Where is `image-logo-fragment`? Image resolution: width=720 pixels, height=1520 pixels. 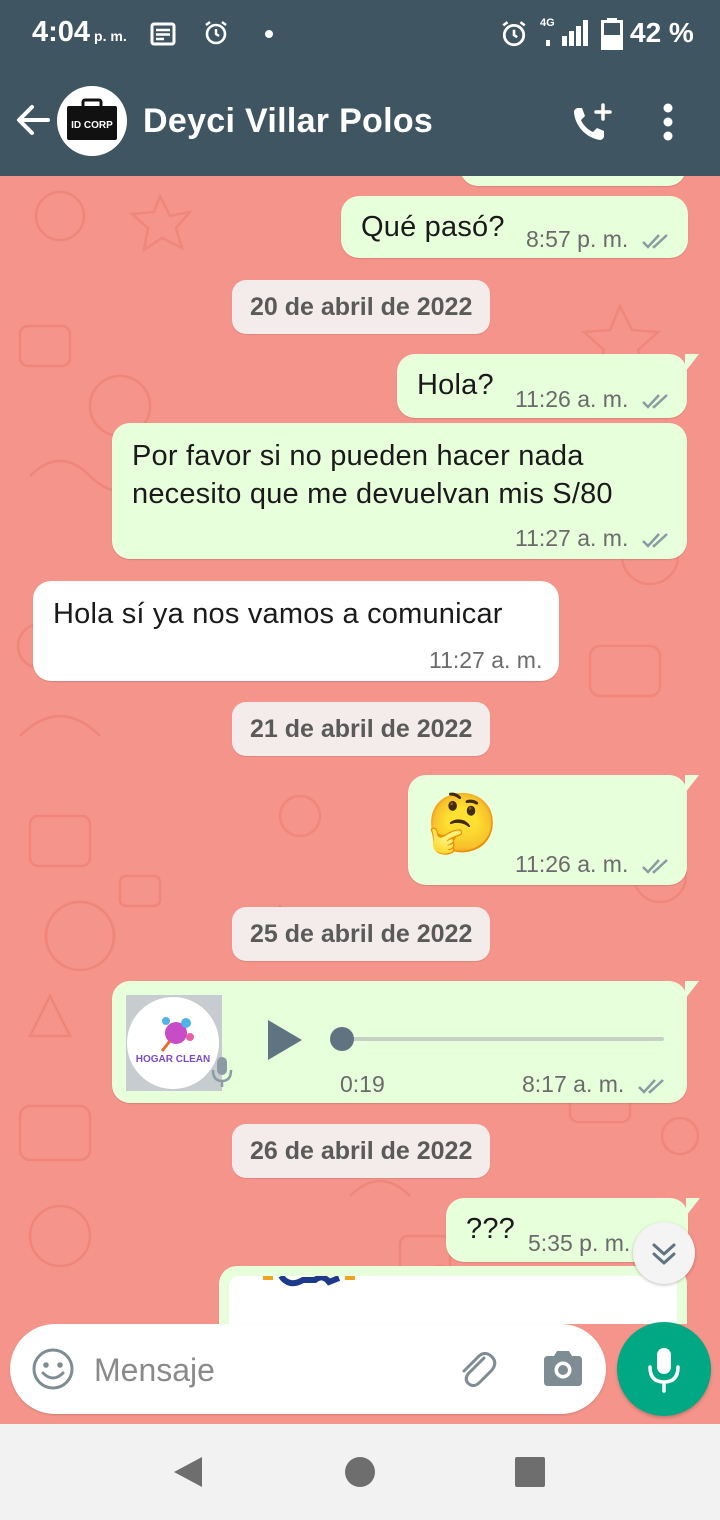 image-logo-fragment is located at coordinates (309, 1281).